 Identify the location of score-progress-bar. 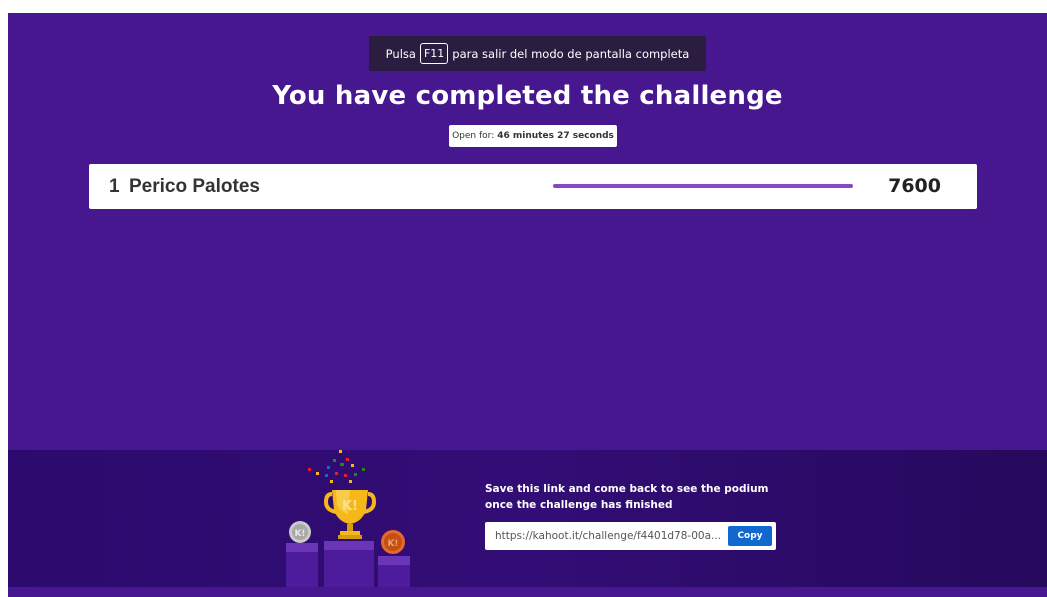
(703, 186).